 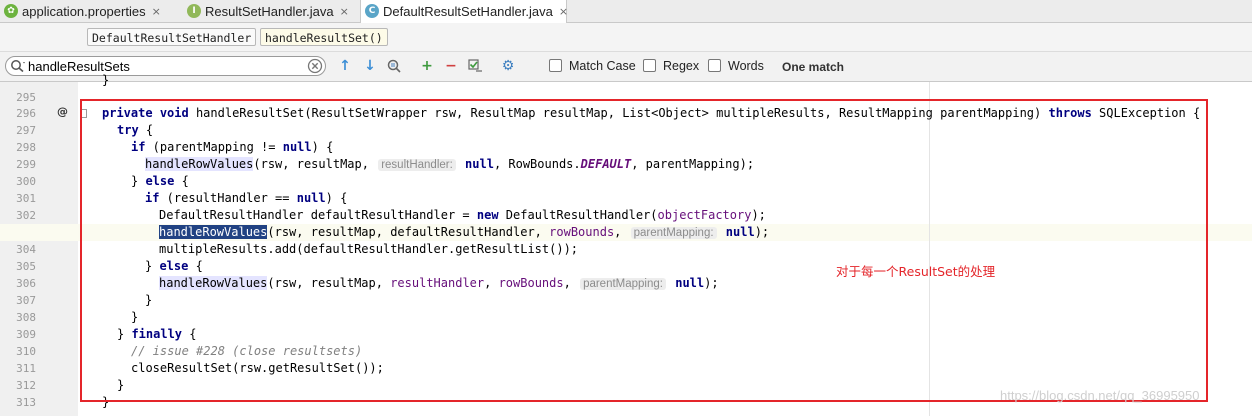 What do you see at coordinates (194, 11) in the screenshot?
I see `interface-icon: I` at bounding box center [194, 11].